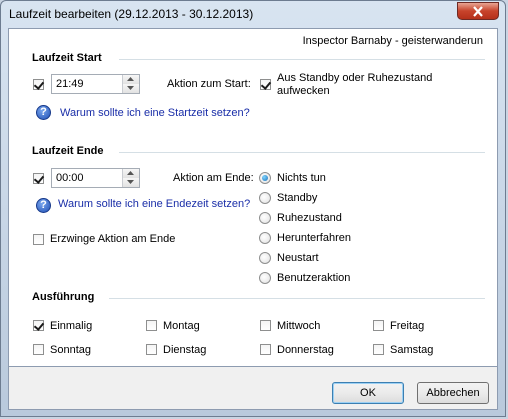 This screenshot has height=419, width=508. I want to click on end-time-down-button, so click(131, 182).